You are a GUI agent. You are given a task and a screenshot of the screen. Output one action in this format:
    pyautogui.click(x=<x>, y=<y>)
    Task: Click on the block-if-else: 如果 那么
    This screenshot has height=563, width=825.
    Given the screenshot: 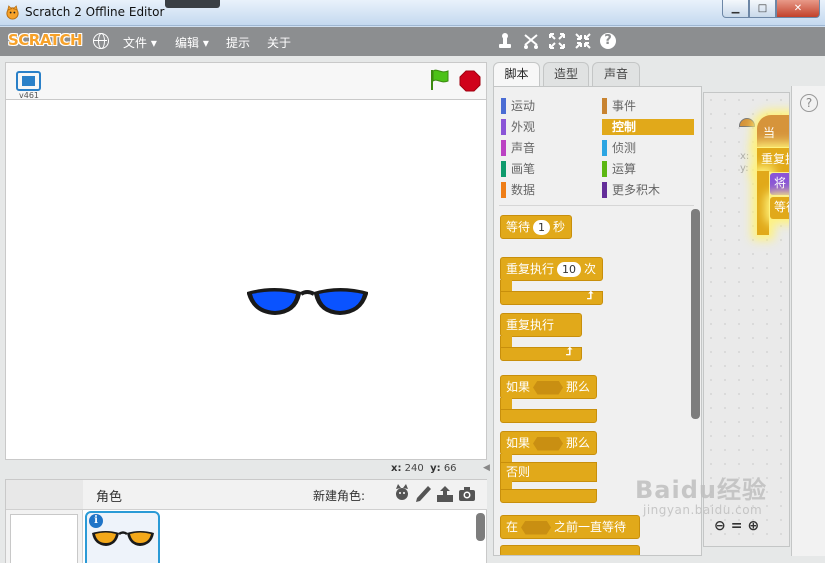 What is the action you would take?
    pyautogui.click(x=548, y=443)
    